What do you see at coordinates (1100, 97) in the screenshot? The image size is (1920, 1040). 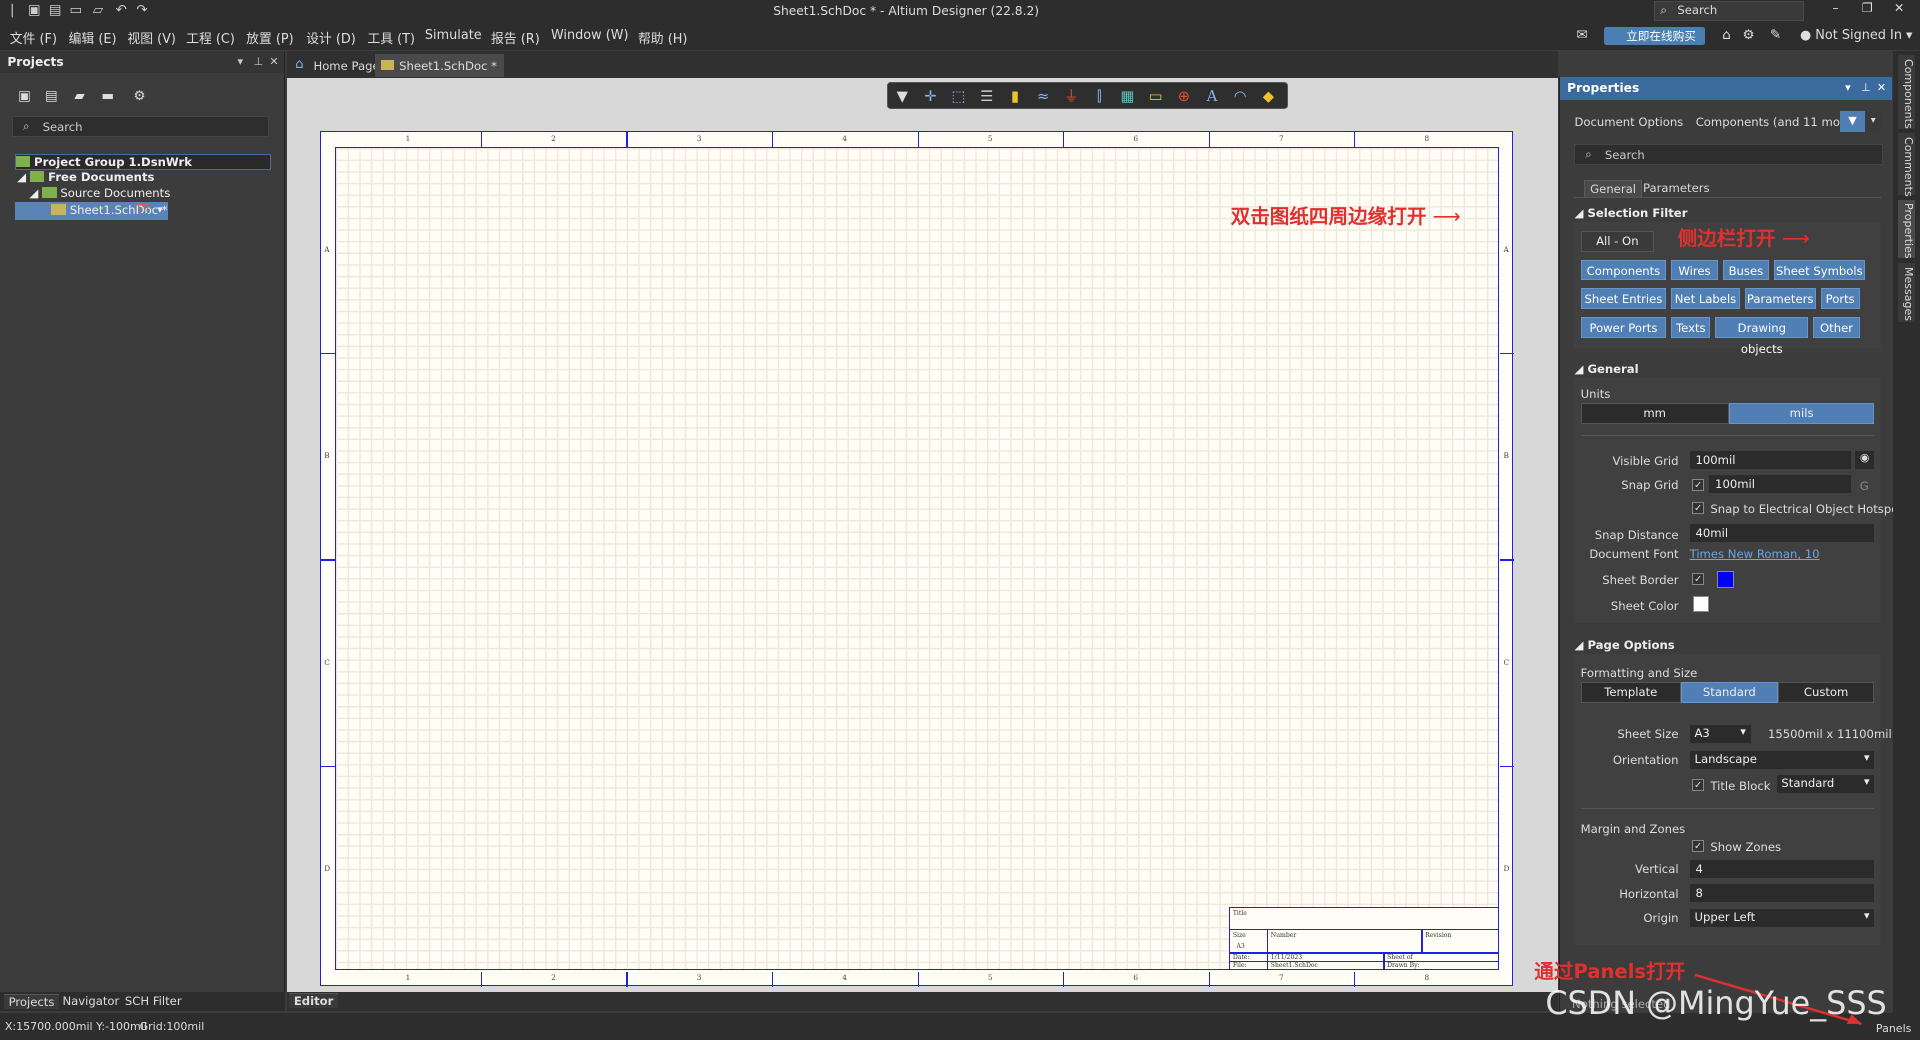 I see `bus-icon: ⫿` at bounding box center [1100, 97].